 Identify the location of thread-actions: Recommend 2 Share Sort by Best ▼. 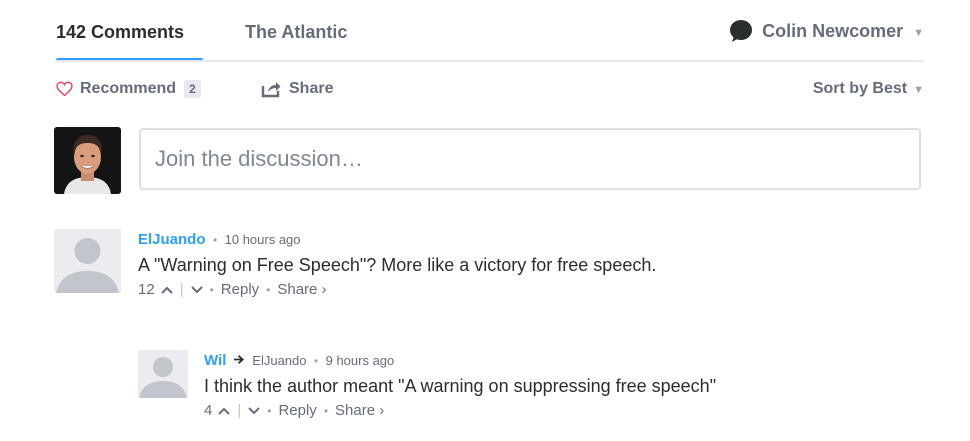
(490, 92).